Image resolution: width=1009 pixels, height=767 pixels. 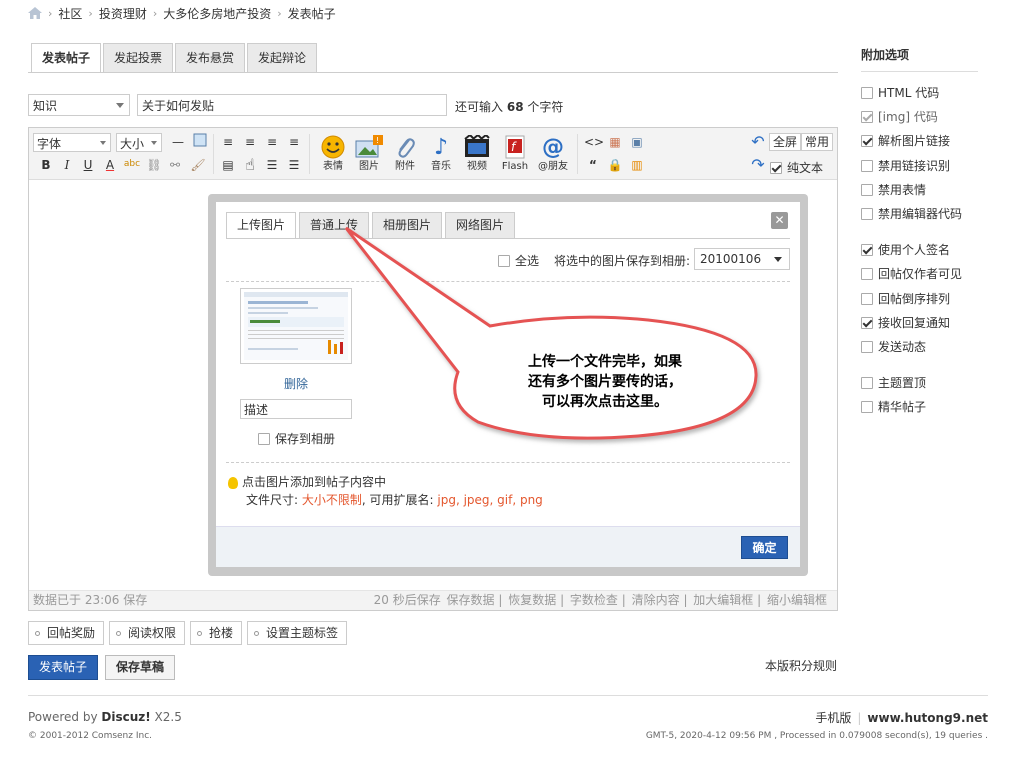 I want to click on align-right-icon: ≡, so click(x=272, y=142).